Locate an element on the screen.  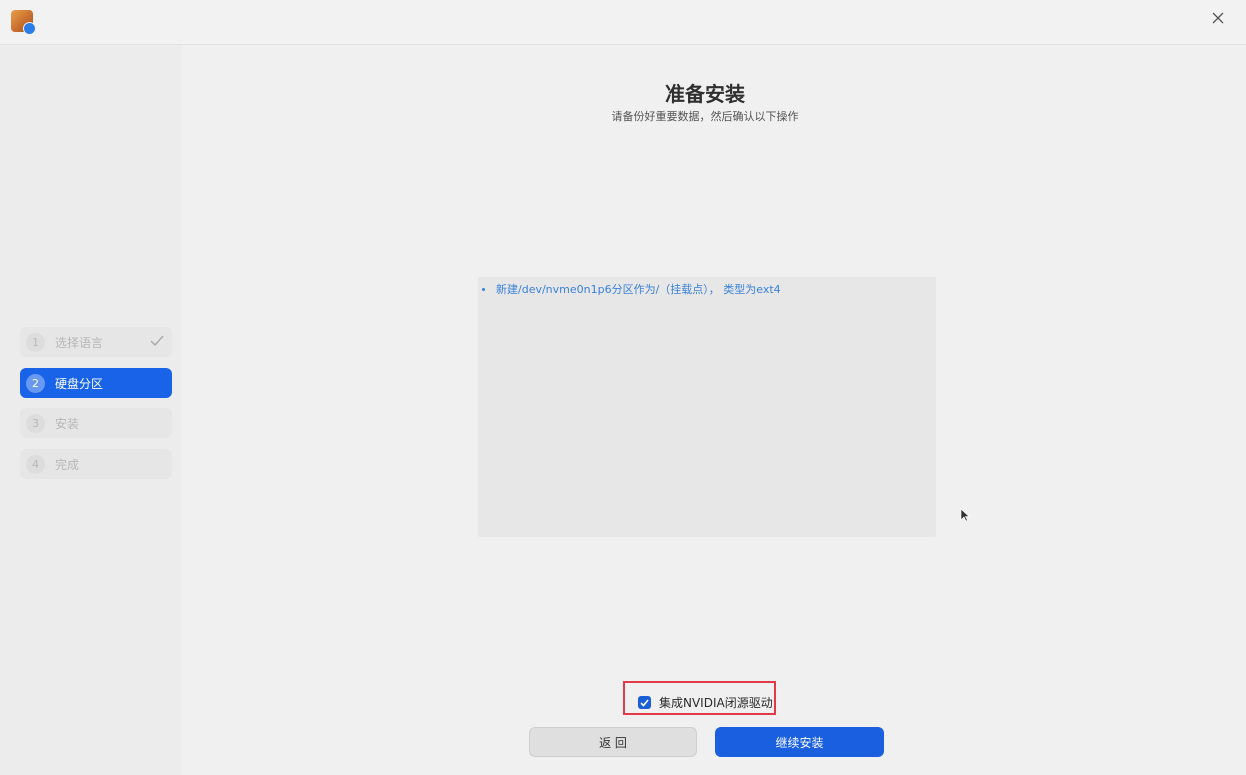
close-button is located at coordinates (1218, 18).